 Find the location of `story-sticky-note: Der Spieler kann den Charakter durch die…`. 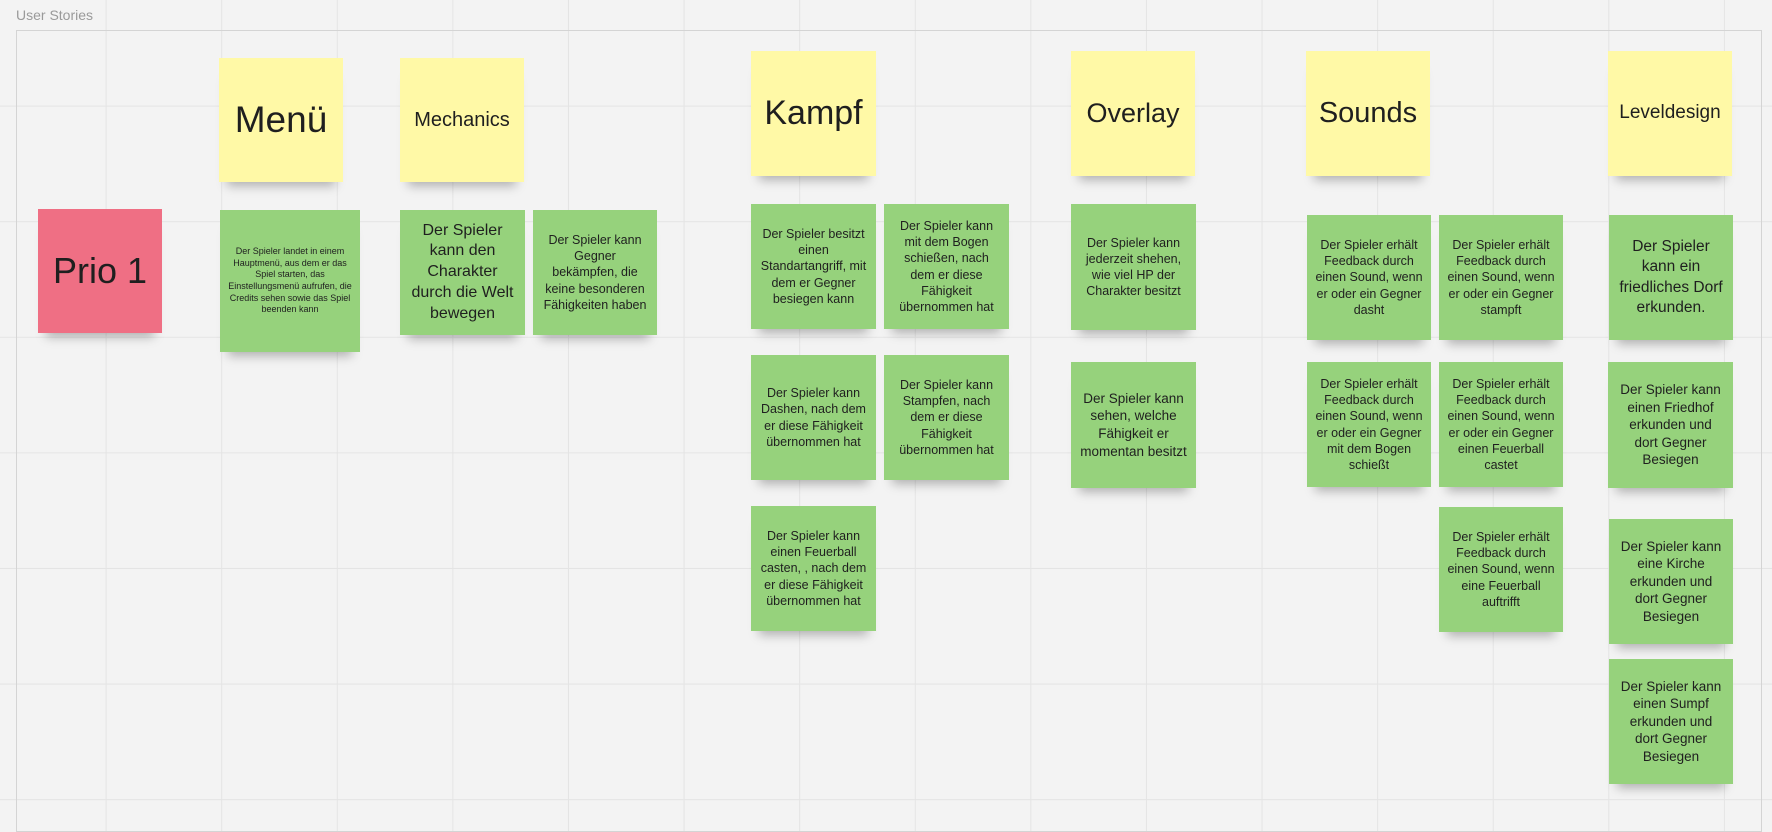

story-sticky-note: Der Spieler kann den Charakter durch die… is located at coordinates (462, 272).